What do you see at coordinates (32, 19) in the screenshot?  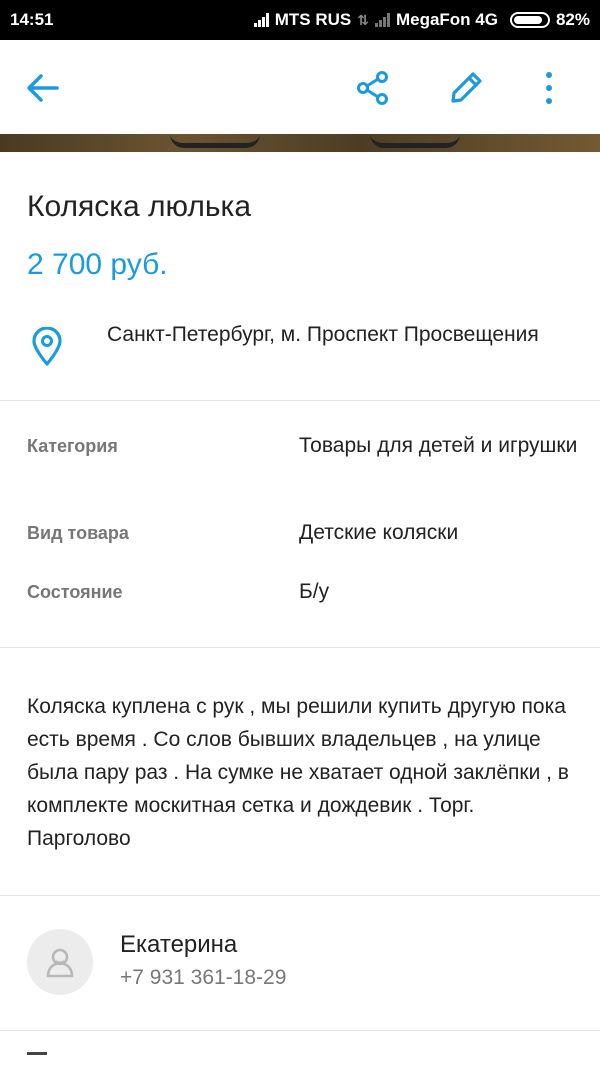 I see `status-time: 14:51` at bounding box center [32, 19].